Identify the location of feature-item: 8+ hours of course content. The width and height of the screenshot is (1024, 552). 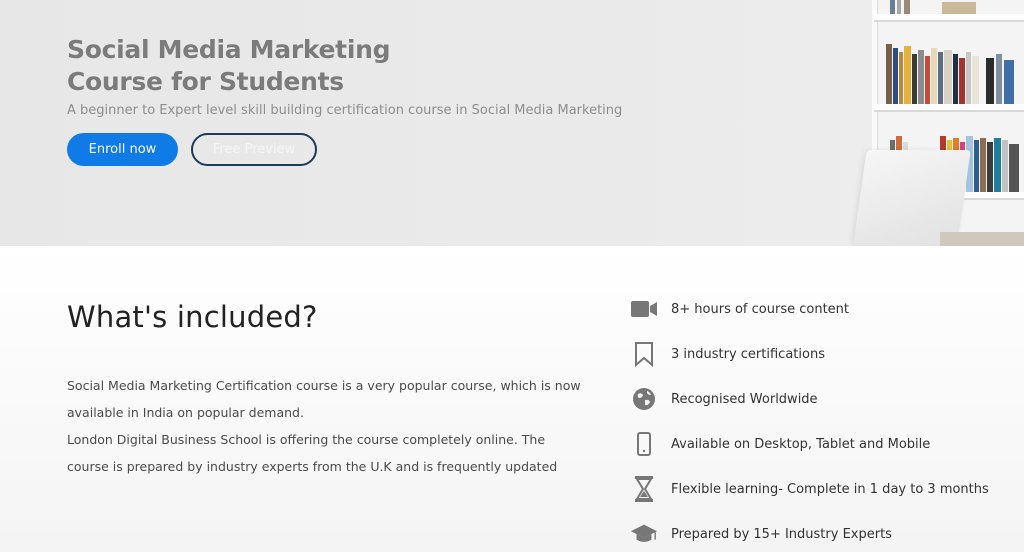
(825, 309).